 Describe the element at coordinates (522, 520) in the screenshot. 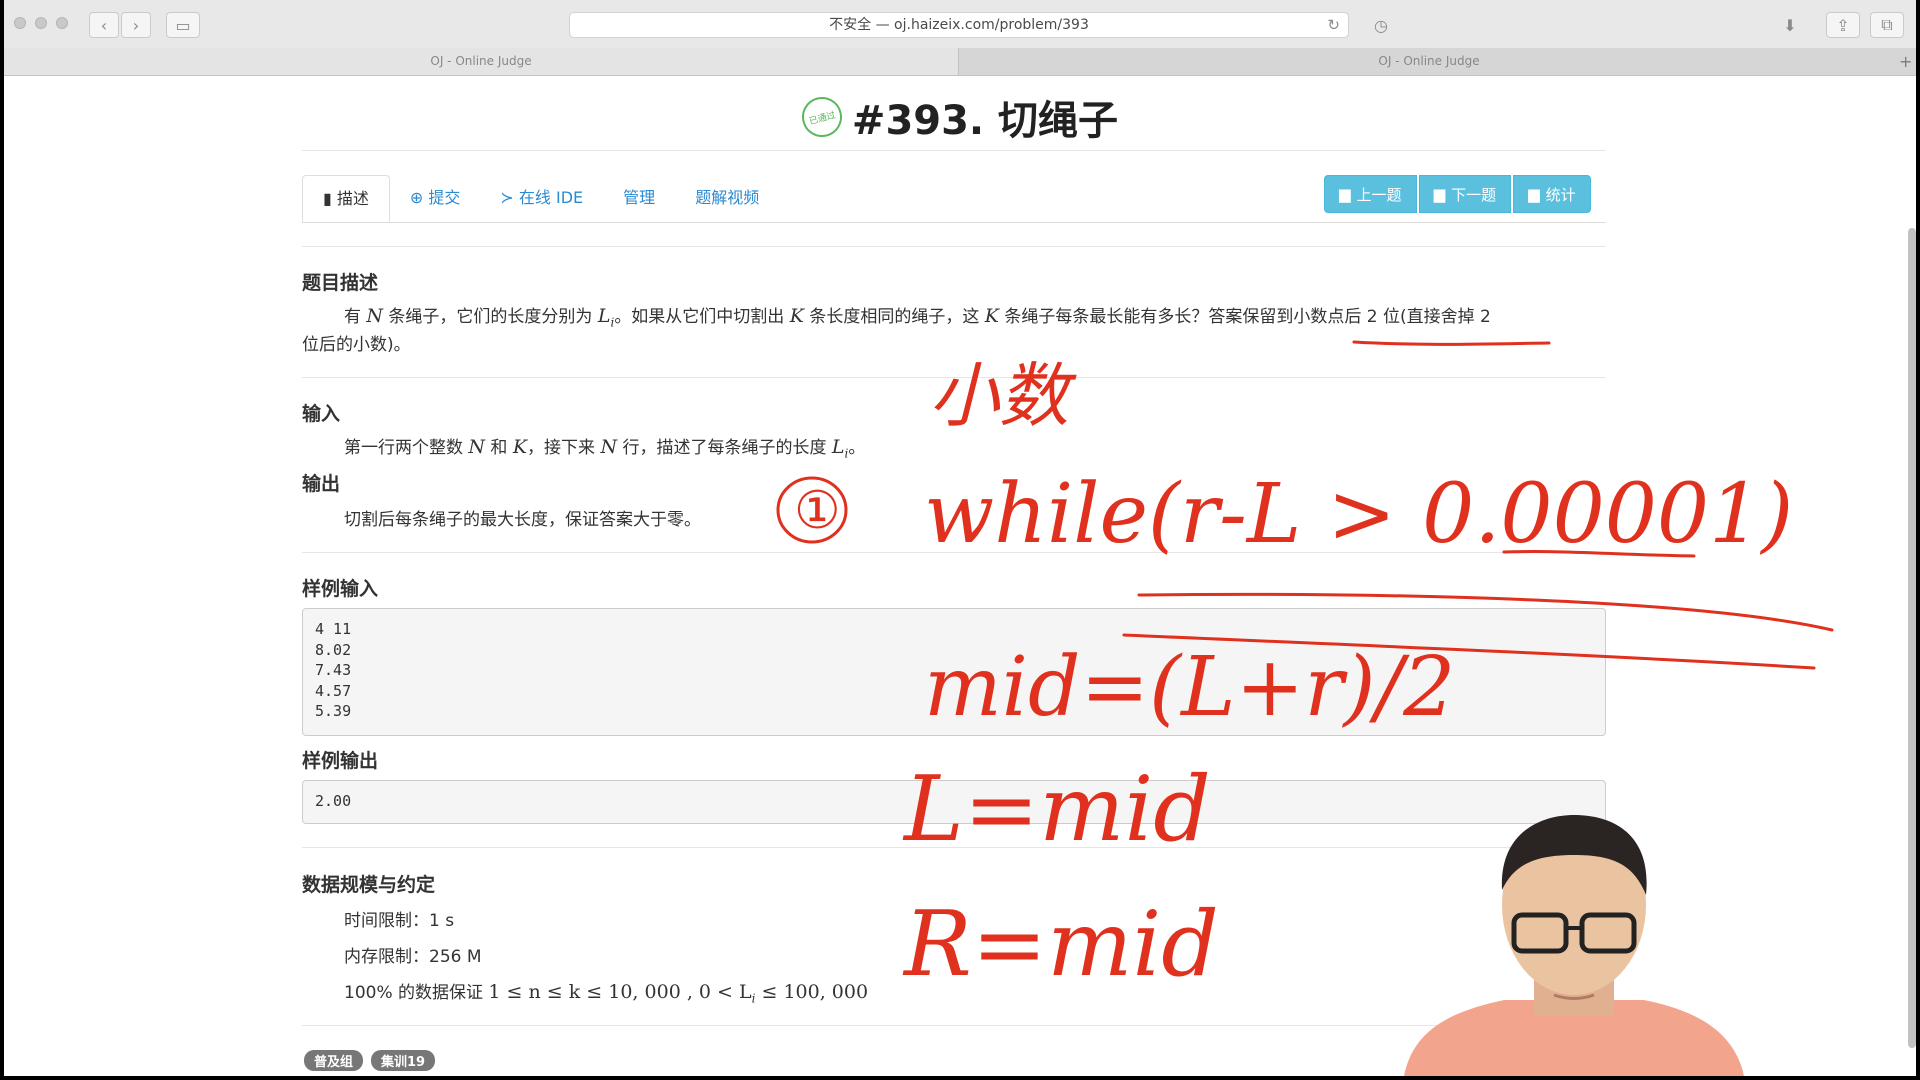

I see `output-text: 切割后每条绳子的最大长度，保证答案大于零。` at that location.